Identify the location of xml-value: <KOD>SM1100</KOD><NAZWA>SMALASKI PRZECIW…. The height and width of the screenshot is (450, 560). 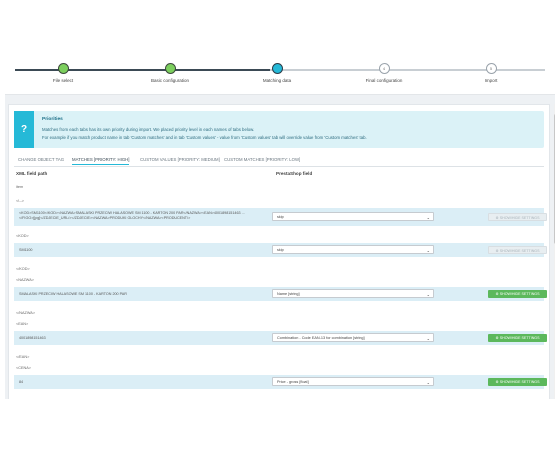
(132, 215).